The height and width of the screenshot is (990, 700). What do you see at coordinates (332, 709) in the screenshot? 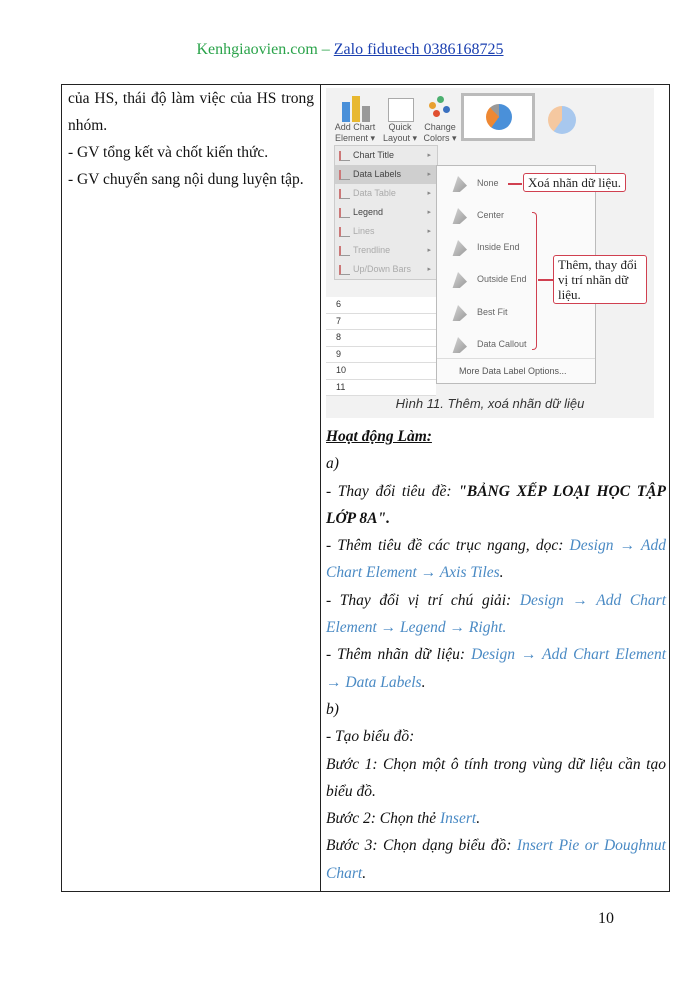
I see `part-b-label: b)` at bounding box center [332, 709].